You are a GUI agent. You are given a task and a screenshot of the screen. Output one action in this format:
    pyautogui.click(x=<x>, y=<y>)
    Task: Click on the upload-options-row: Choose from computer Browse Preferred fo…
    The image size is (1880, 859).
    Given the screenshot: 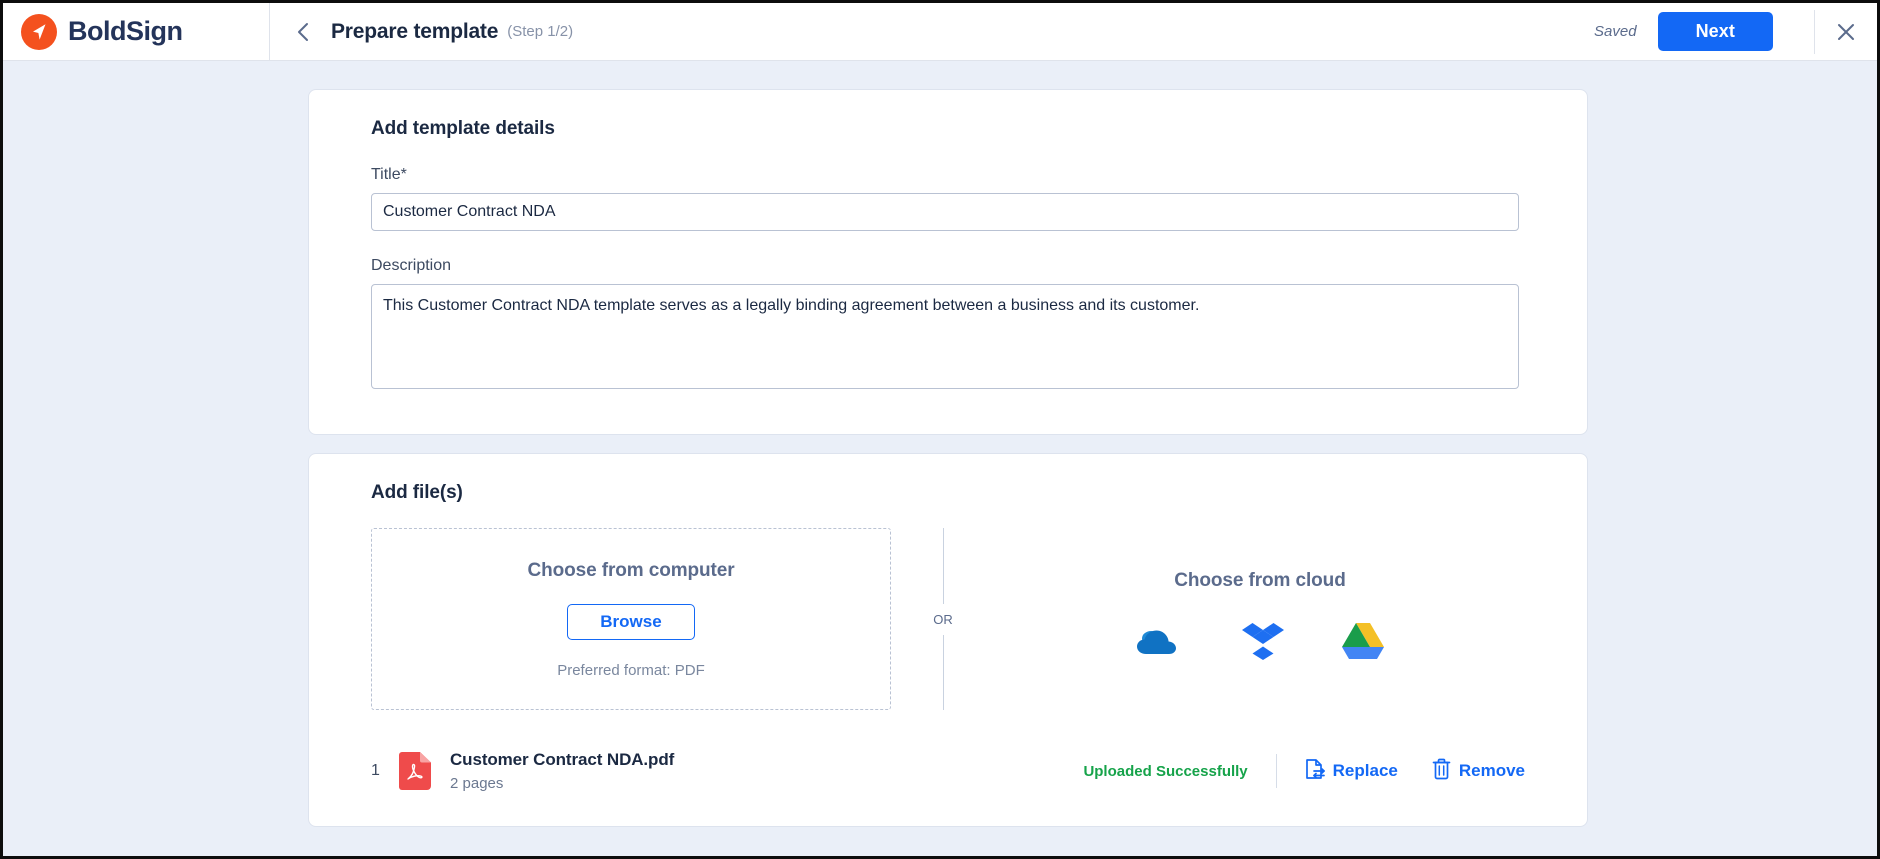 What is the action you would take?
    pyautogui.click(x=948, y=619)
    